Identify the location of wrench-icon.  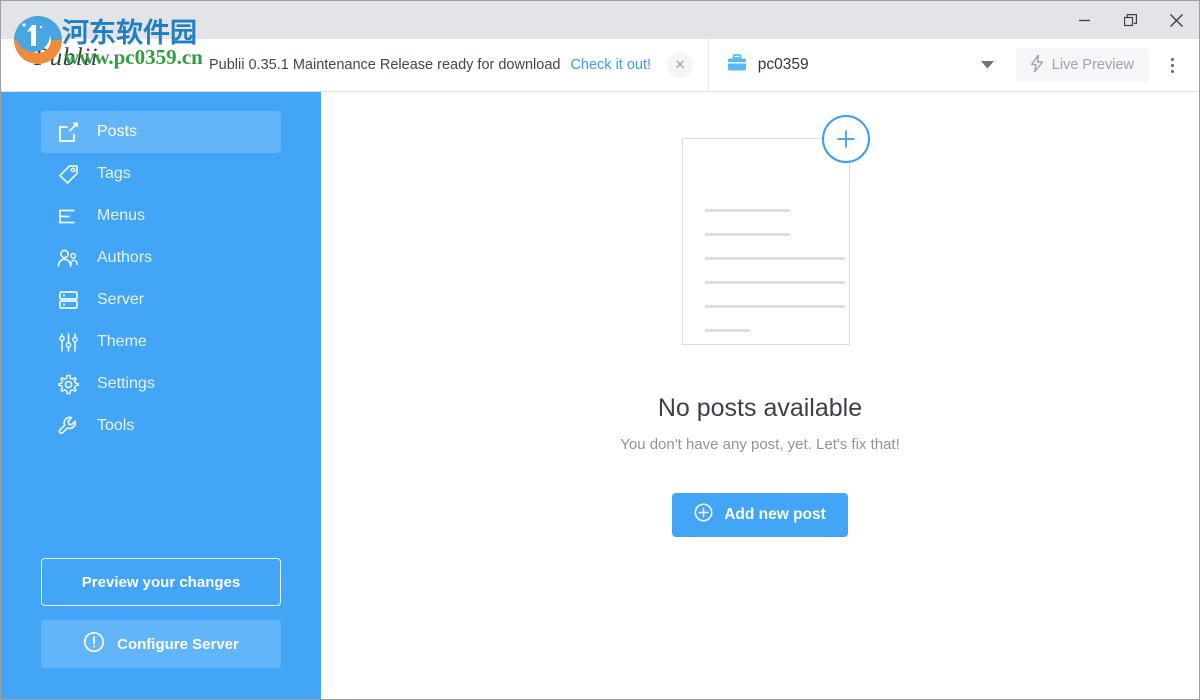
(68, 426).